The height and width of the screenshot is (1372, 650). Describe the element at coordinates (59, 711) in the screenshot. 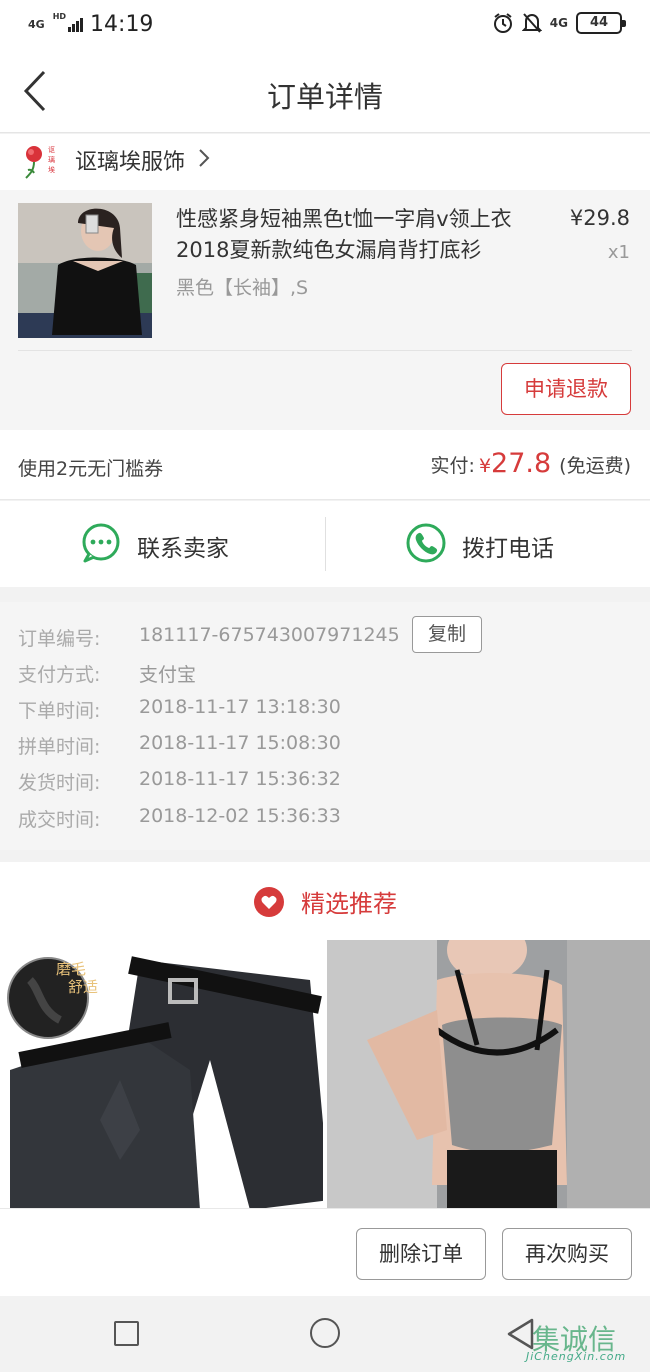

I see `order-time-label: 下单时间:` at that location.